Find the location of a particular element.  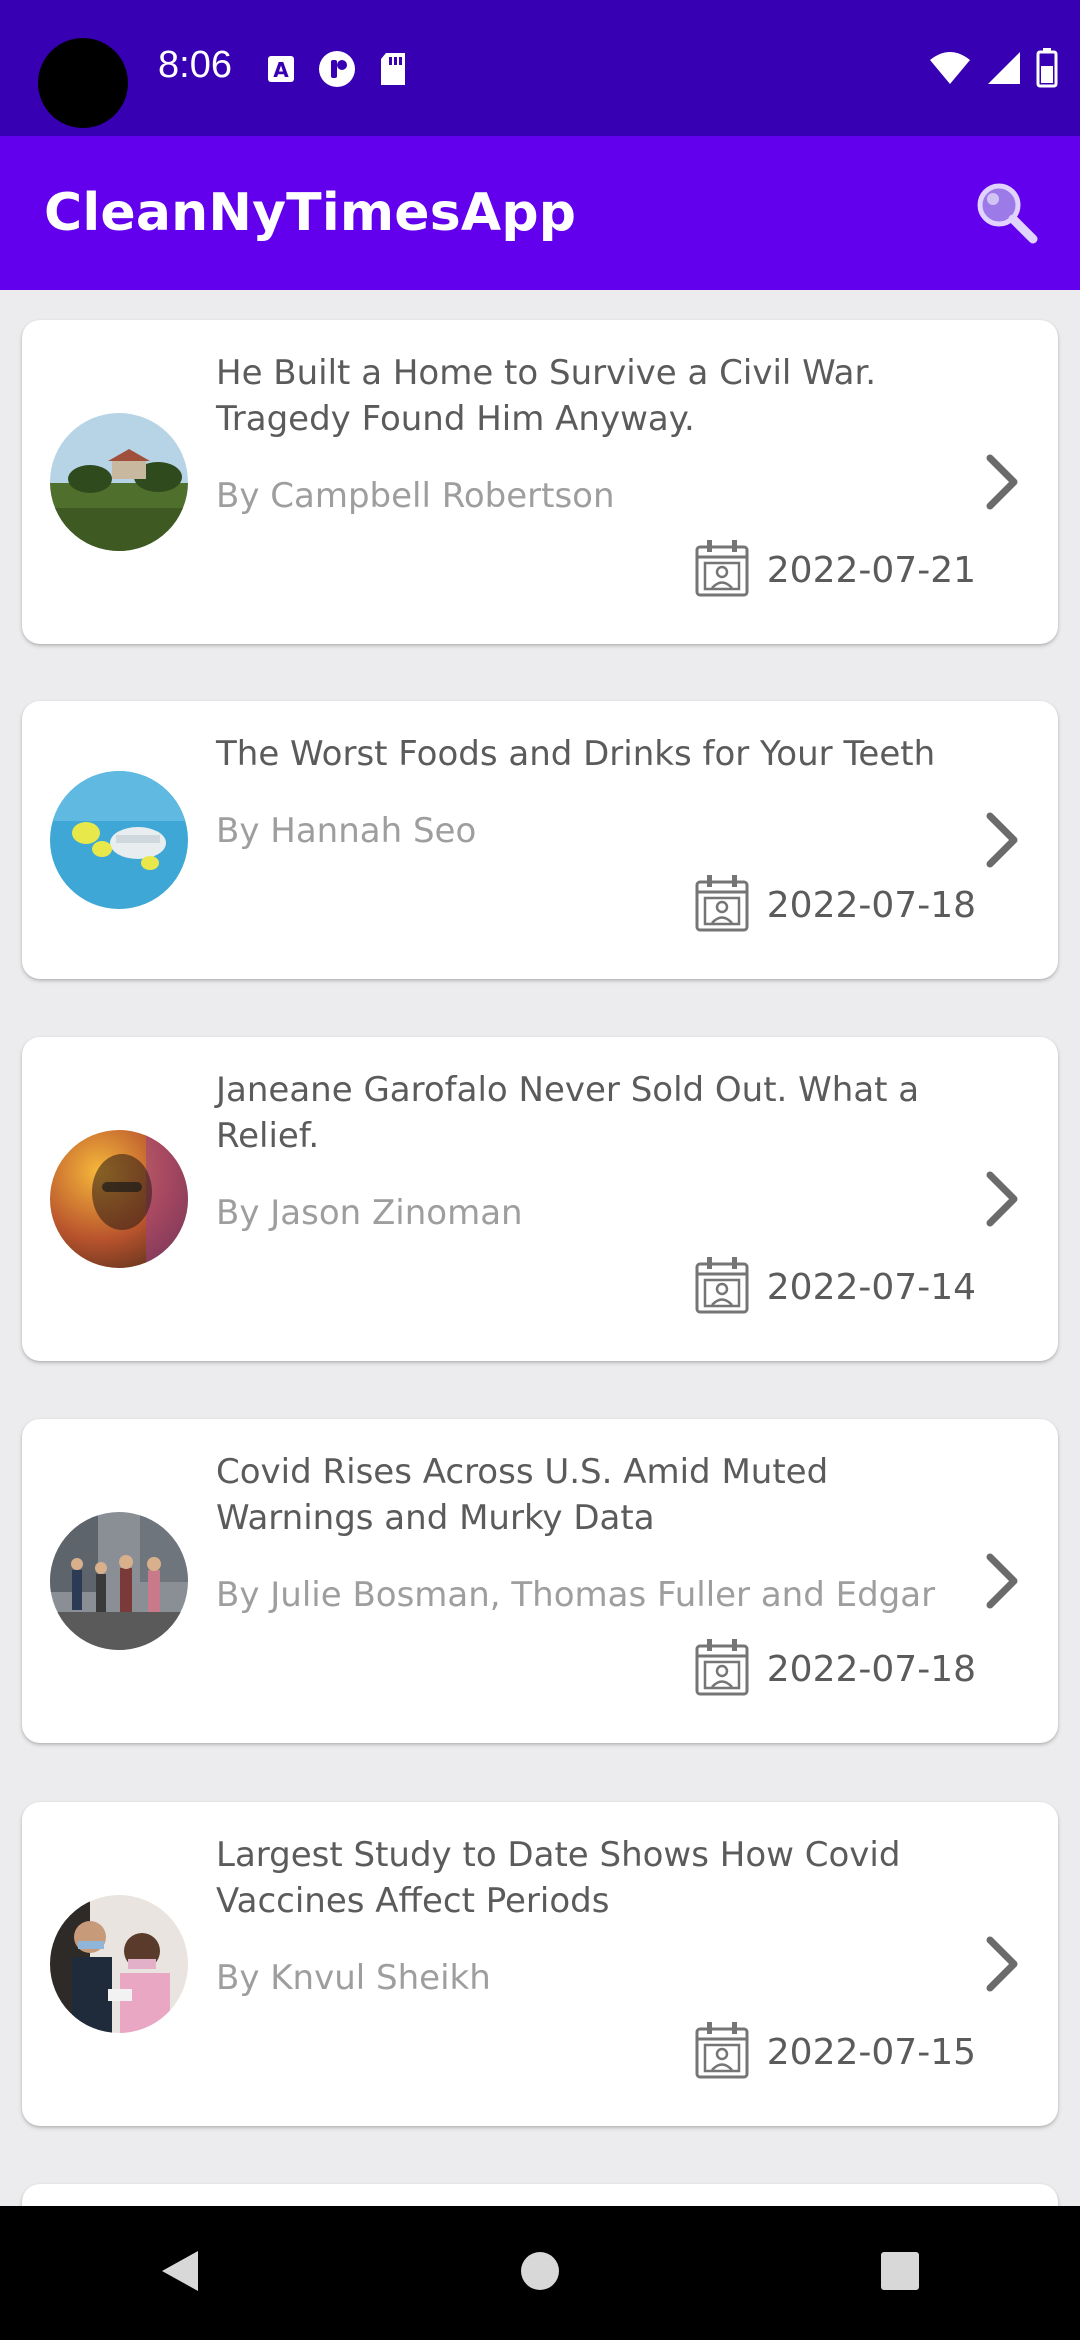

sd-card-icon is located at coordinates (393, 71).